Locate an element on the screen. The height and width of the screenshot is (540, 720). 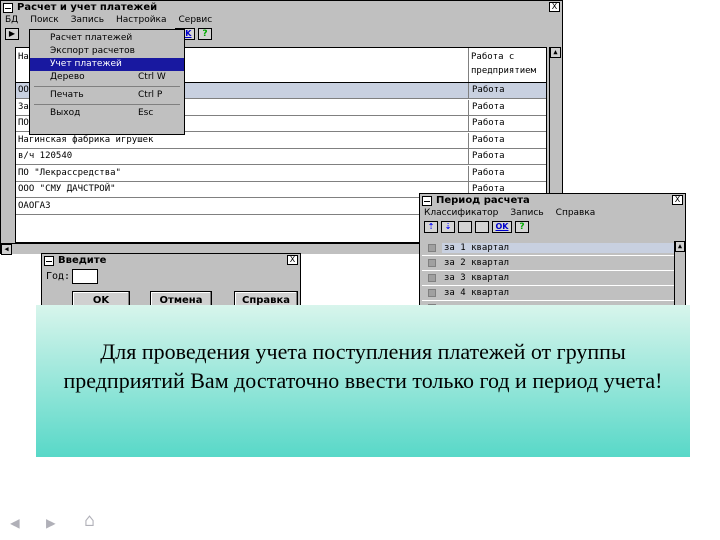
period-window-titlebar: Период расчета X is located at coordinates (552, 200).